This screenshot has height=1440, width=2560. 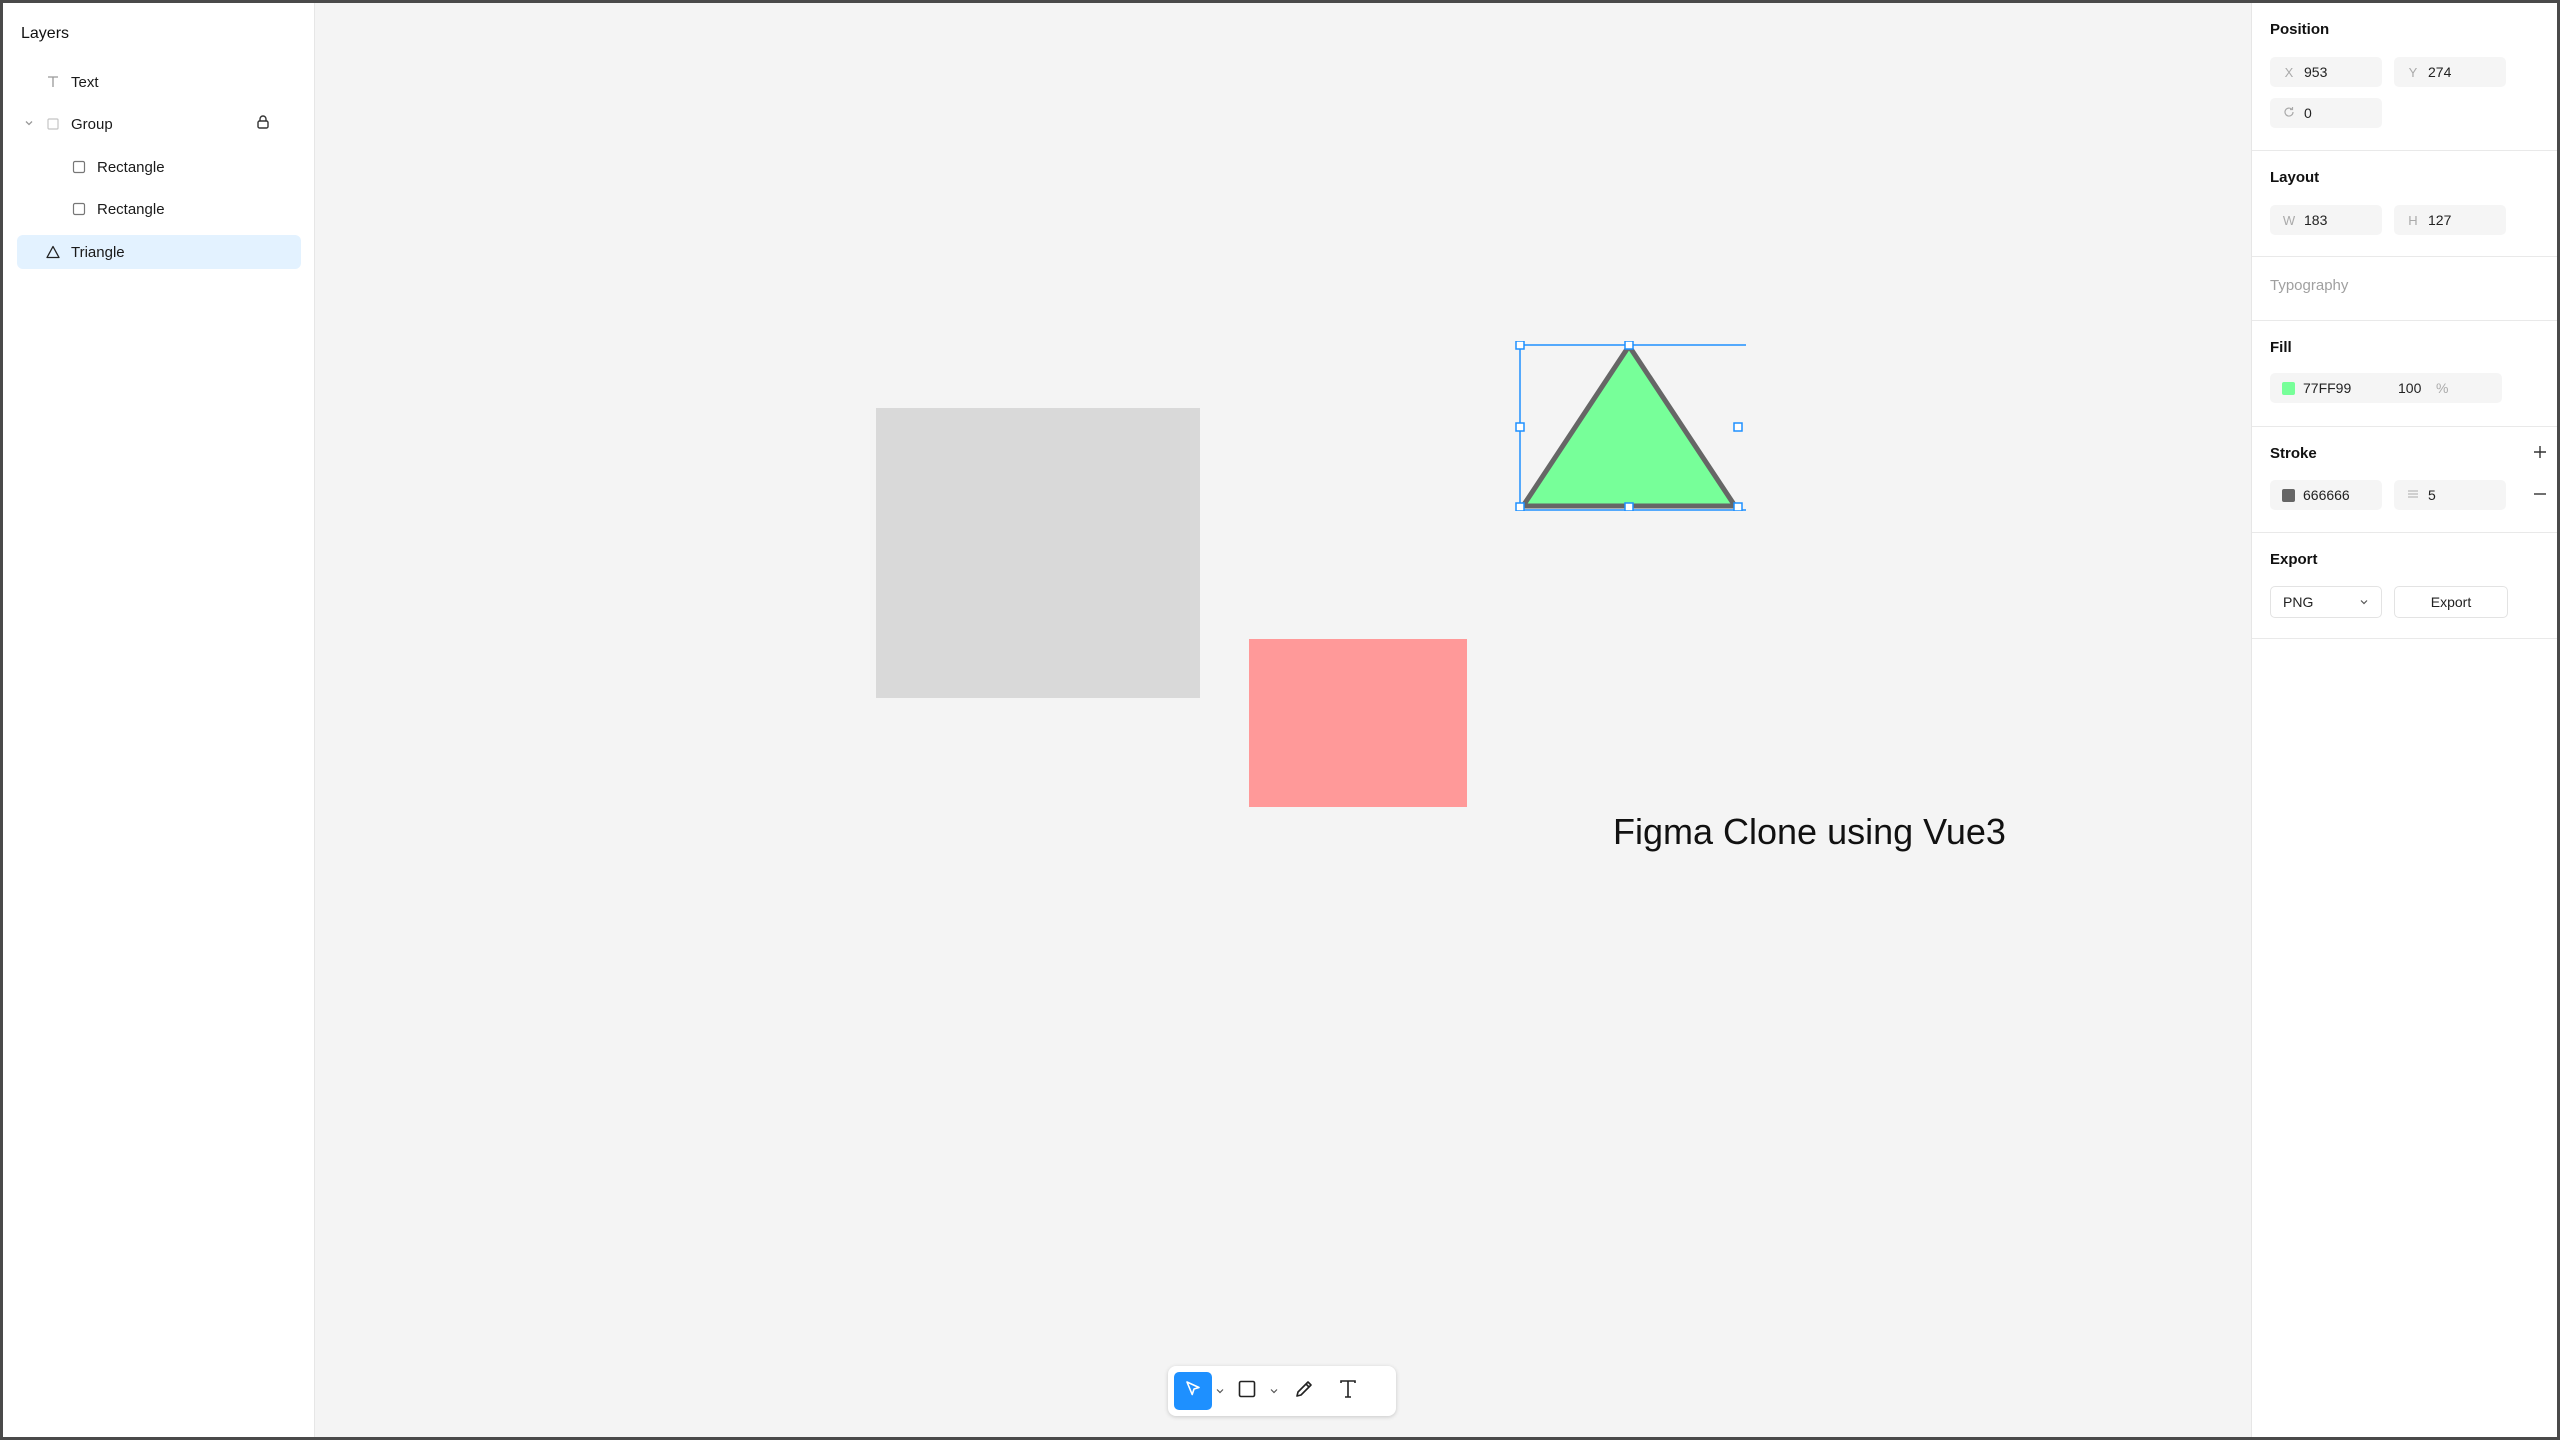 I want to click on stroke-section: Stroke 666666 5, so click(x=2404, y=480).